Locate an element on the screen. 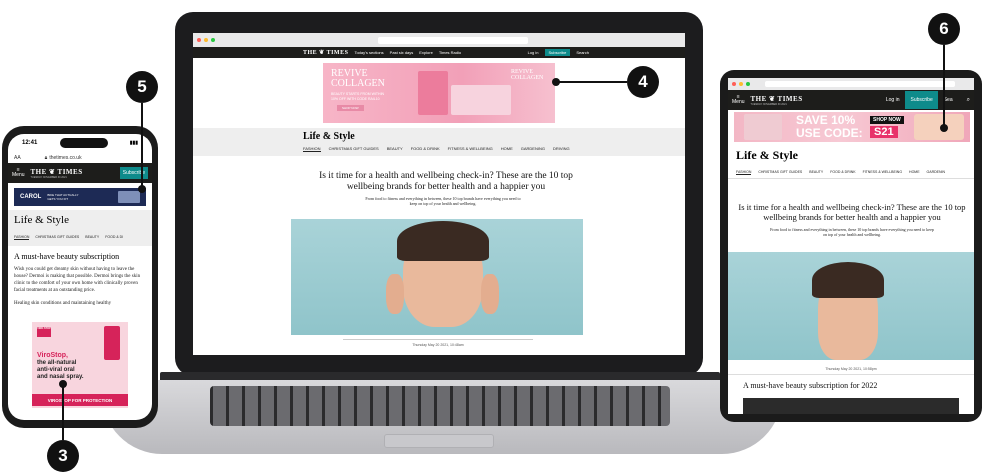 This screenshot has width=984, height=473. left-hand is located at coordinates (395, 294).